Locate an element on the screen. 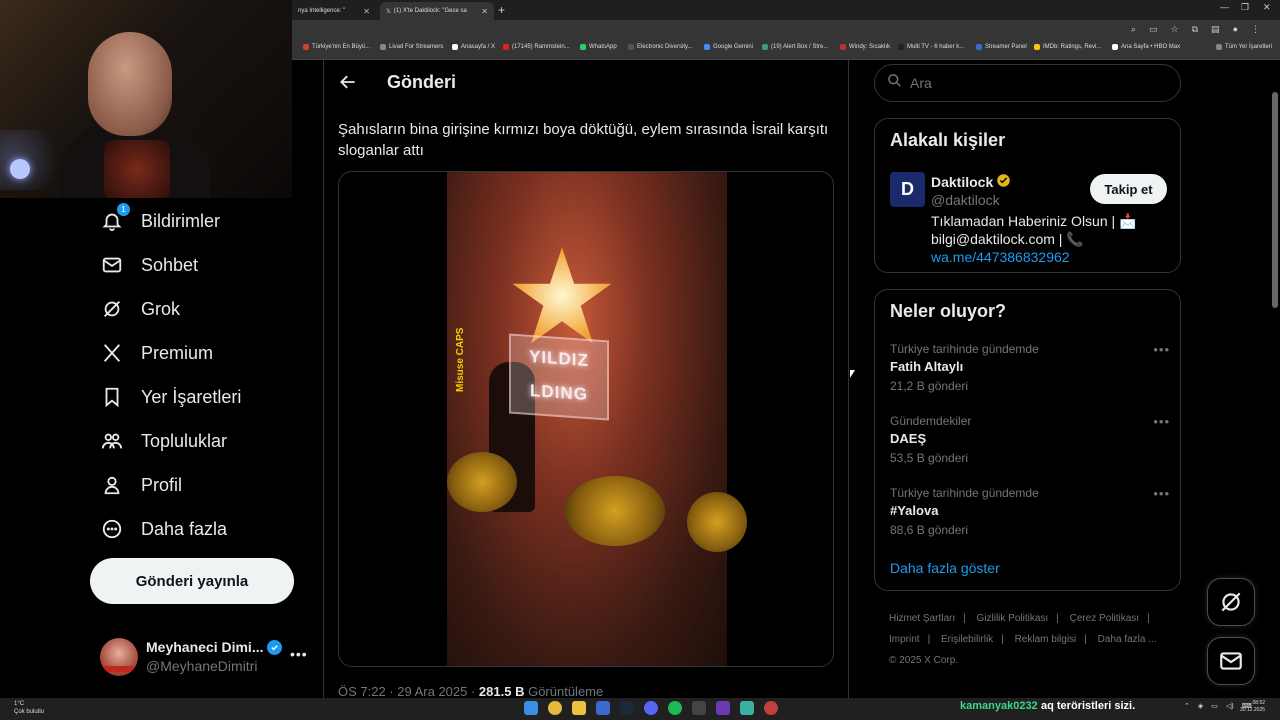 This screenshot has height=720, width=1280. scroll-thumb is located at coordinates (1275, 200).